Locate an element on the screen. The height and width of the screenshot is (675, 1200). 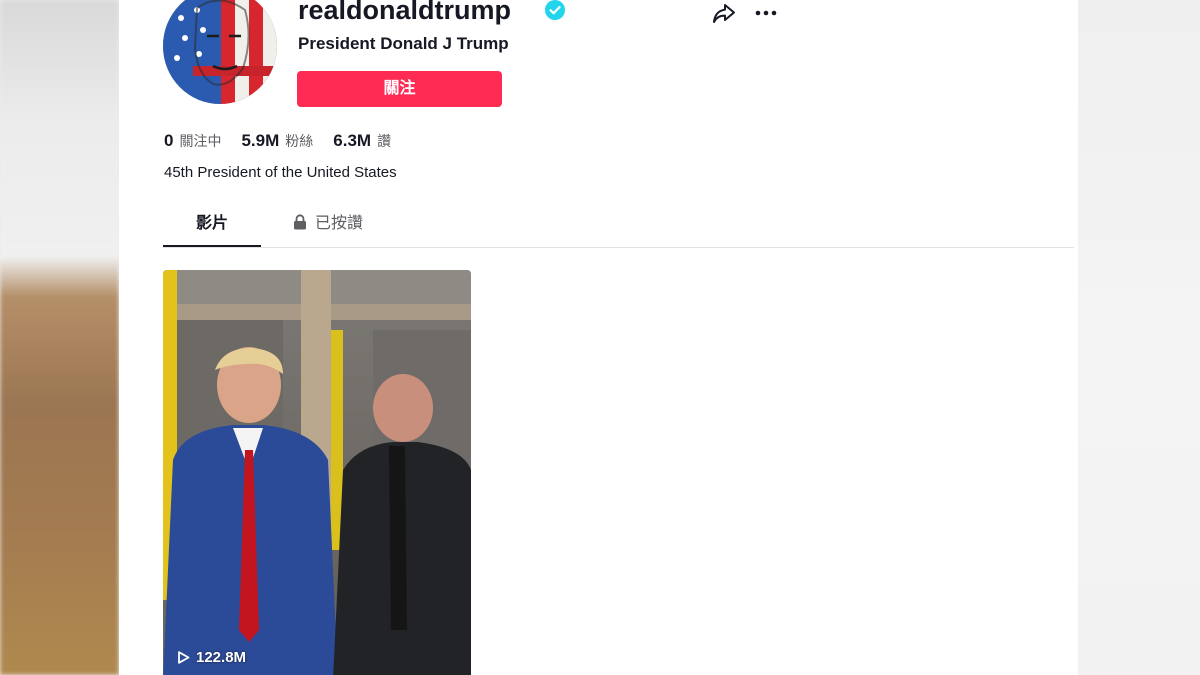
background-left is located at coordinates (59, 337).